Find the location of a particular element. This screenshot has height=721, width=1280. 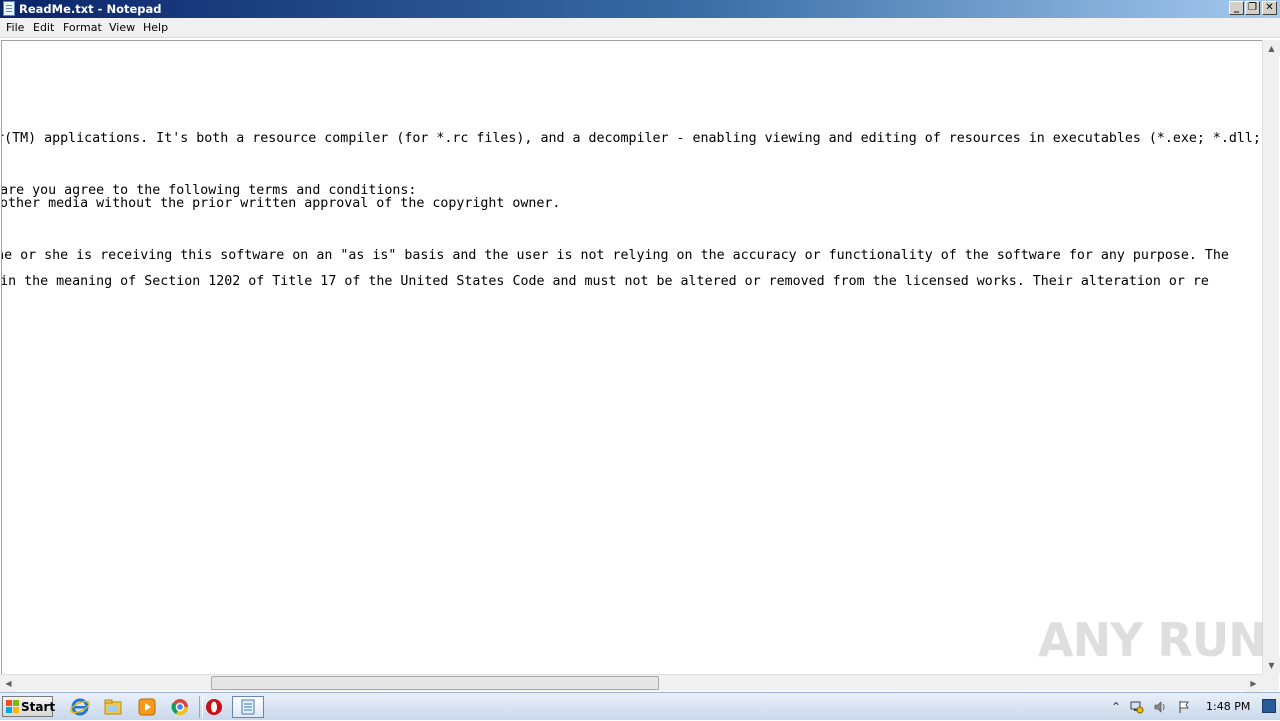

file-explorer-icon is located at coordinates (113, 707).